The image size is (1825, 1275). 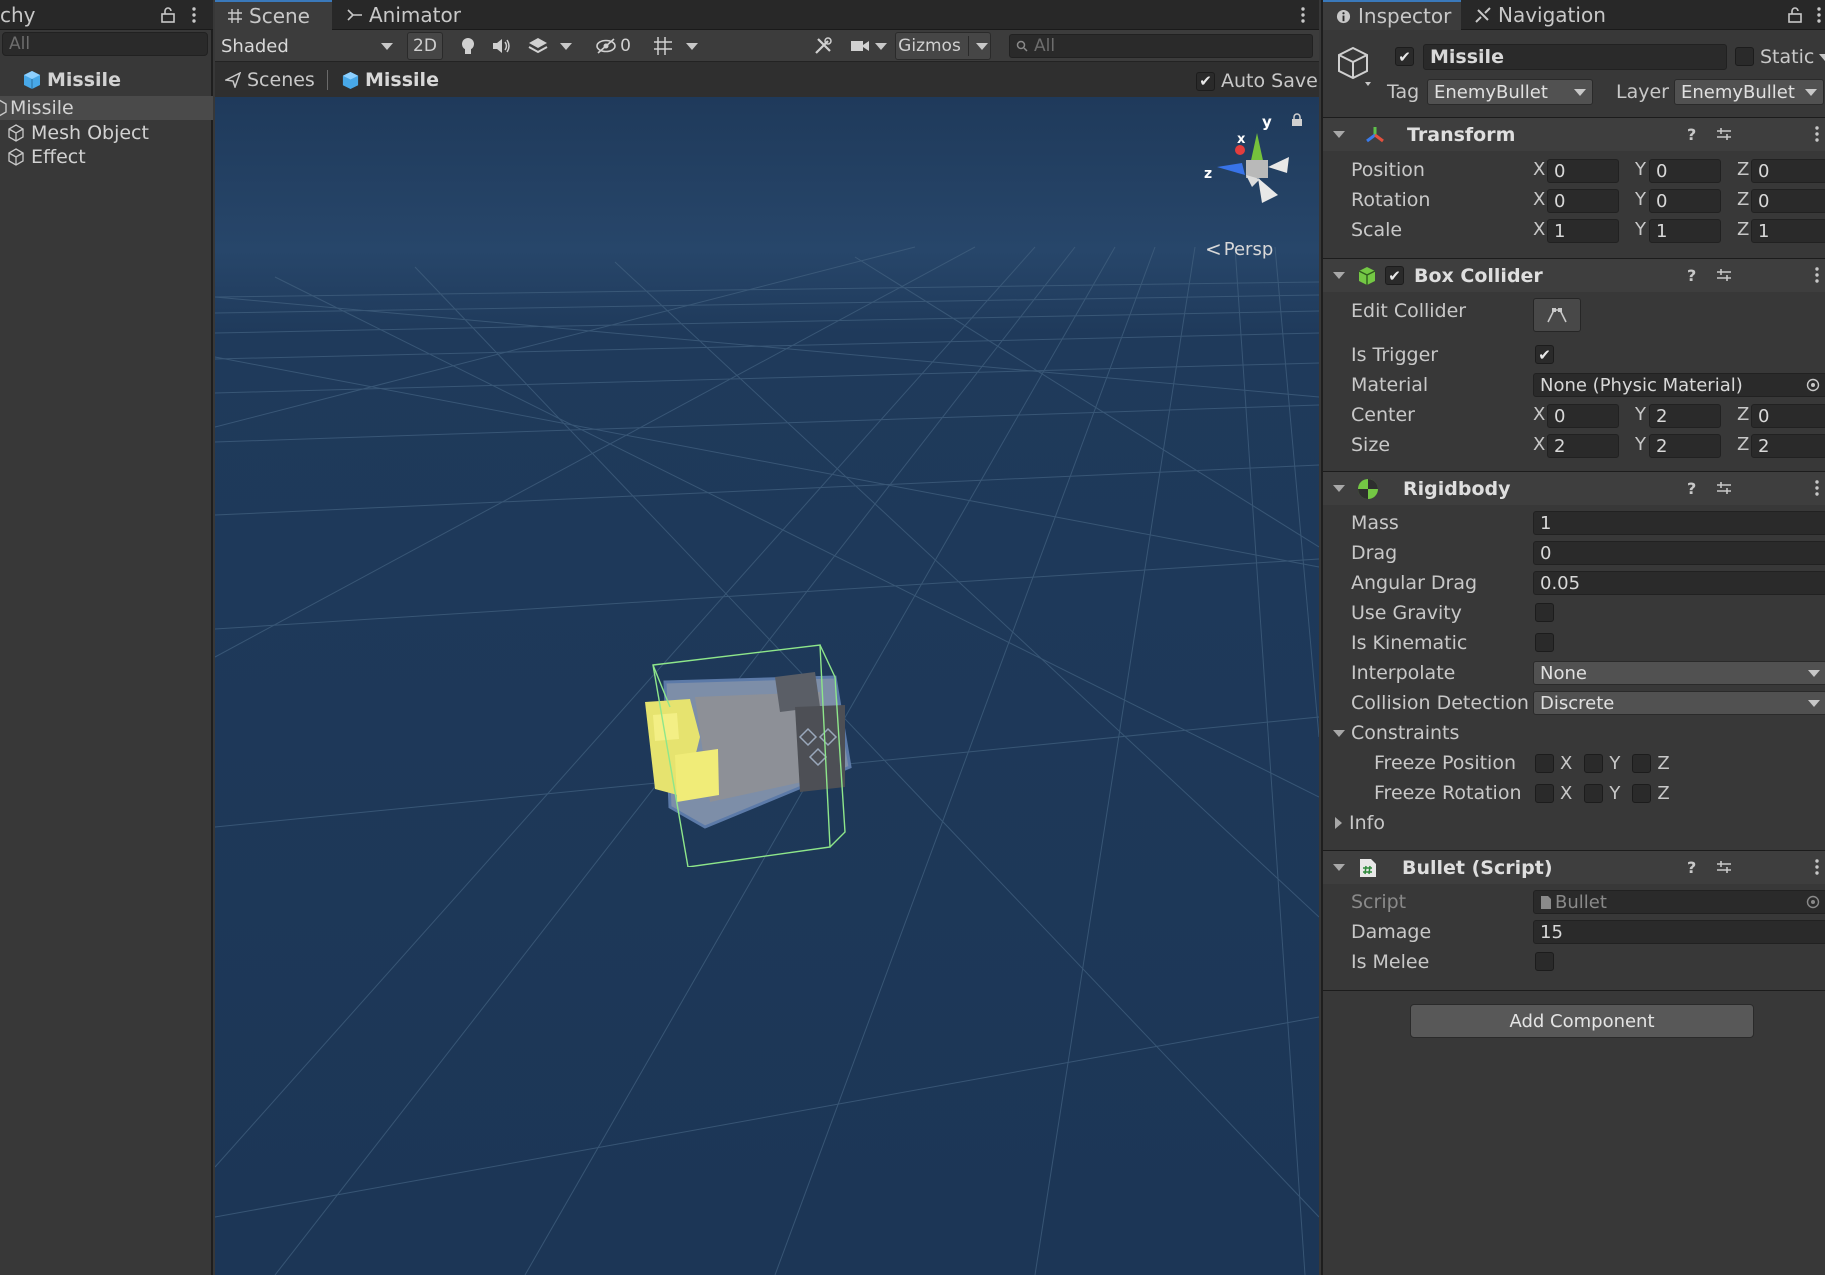 What do you see at coordinates (1788, 416) in the screenshot?
I see `center-z-field: 0` at bounding box center [1788, 416].